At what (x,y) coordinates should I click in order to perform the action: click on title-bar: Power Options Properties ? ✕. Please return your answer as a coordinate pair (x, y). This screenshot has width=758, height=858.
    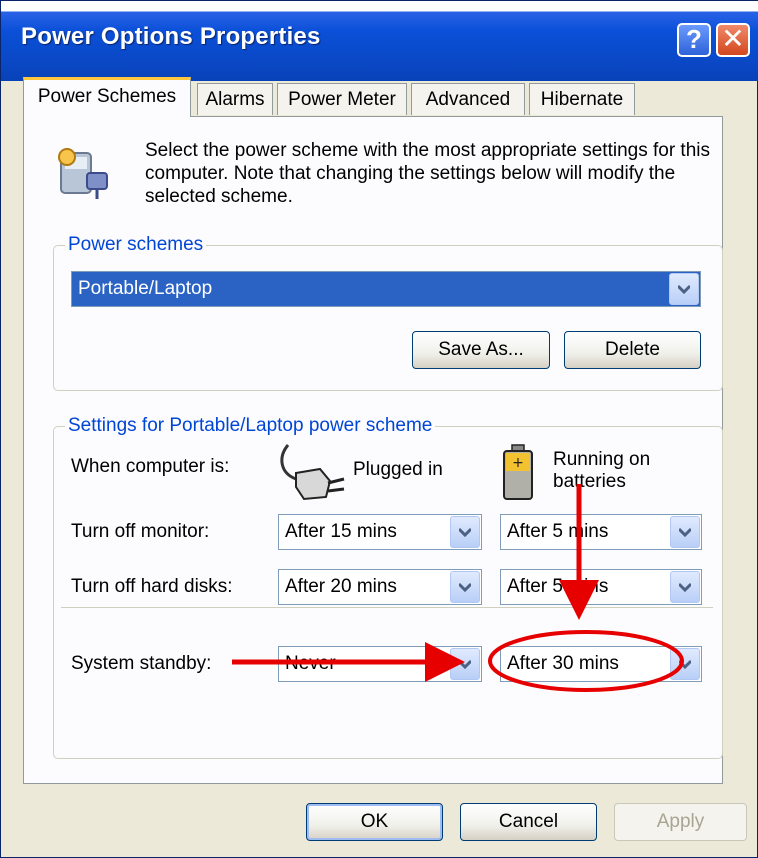
    Looking at the image, I should click on (379, 41).